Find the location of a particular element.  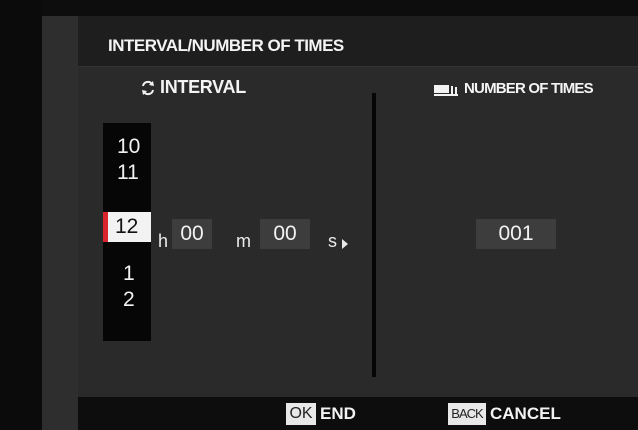

interval-header: INTERVAL is located at coordinates (193, 87).